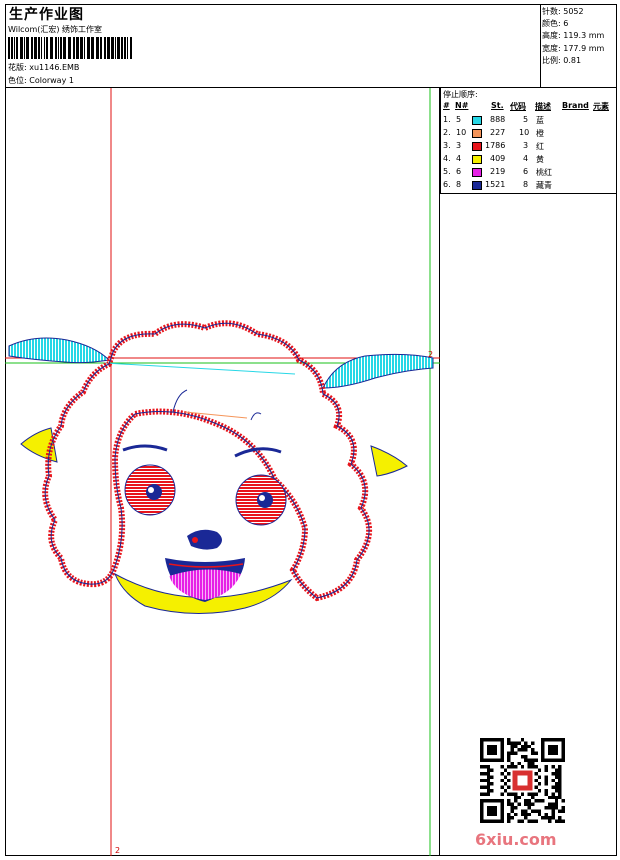 The image size is (620, 860). Describe the element at coordinates (460, 94) in the screenshot. I see `stop-sequence-title: 停止顺序:` at that location.